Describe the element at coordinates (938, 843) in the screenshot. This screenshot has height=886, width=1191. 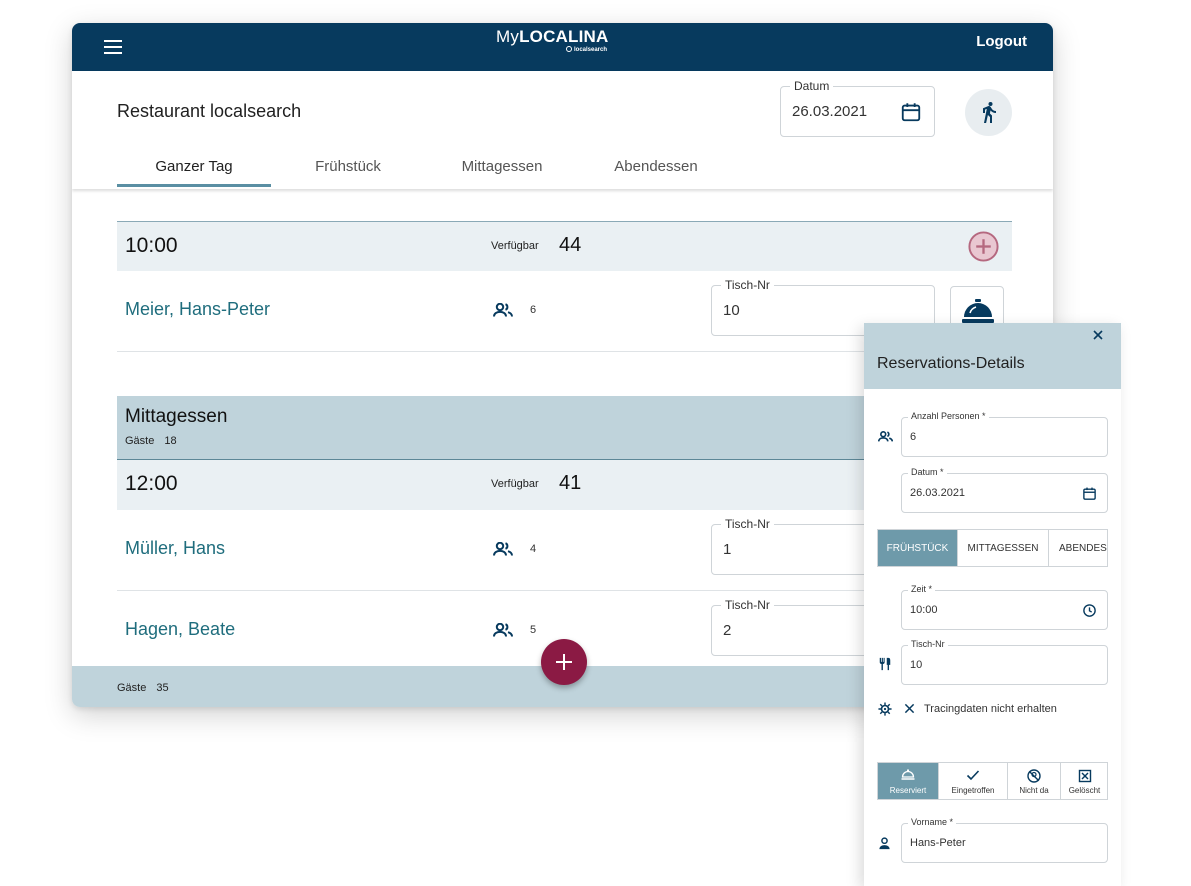
I see `firstname-value: Hans-Peter` at that location.